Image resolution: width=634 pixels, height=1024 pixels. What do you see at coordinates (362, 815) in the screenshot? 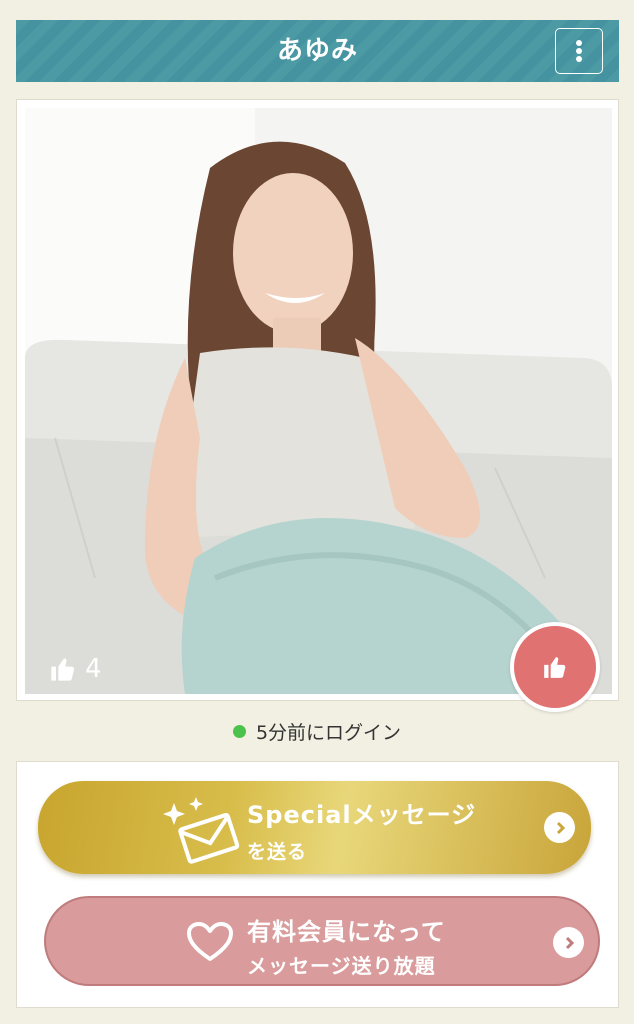
I see `special-button-label: Specialメッセージ` at bounding box center [362, 815].